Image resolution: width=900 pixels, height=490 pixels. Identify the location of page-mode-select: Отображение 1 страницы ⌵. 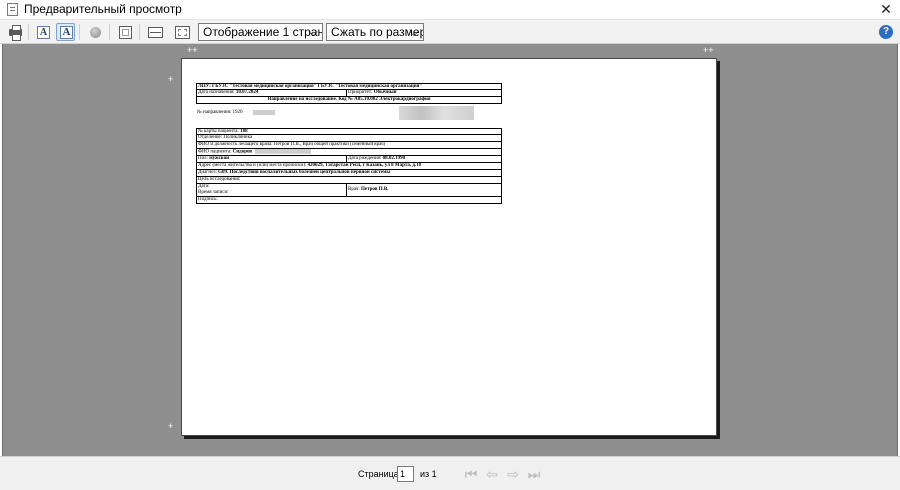
(260, 32).